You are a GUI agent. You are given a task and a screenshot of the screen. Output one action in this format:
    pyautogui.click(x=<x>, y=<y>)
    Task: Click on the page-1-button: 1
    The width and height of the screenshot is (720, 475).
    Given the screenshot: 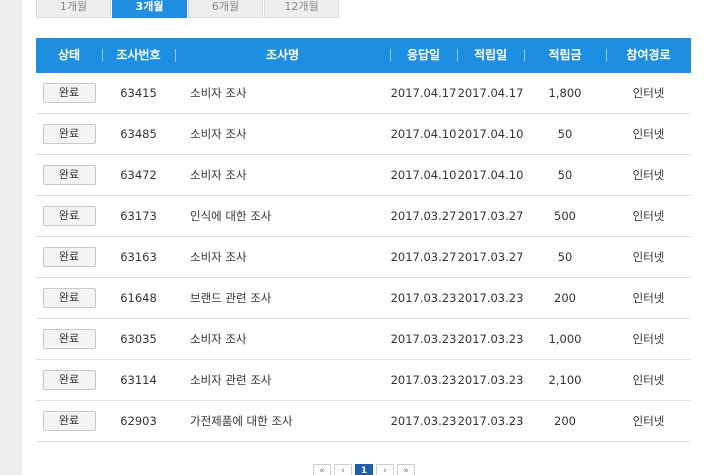 What is the action you would take?
    pyautogui.click(x=364, y=469)
    